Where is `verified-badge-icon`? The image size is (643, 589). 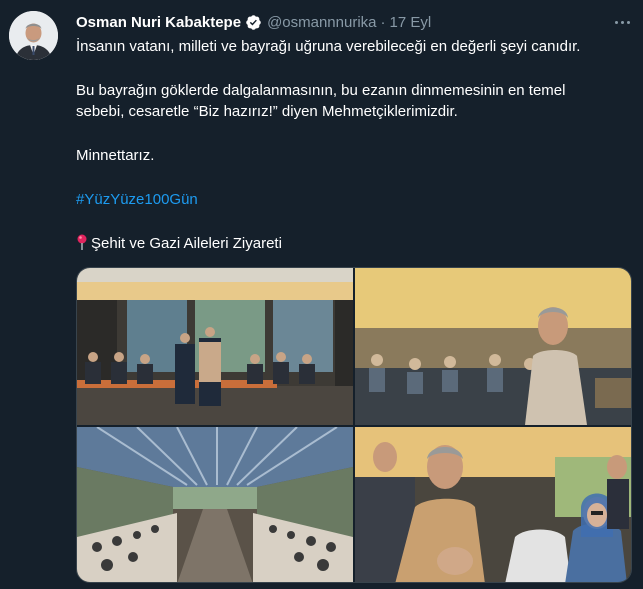
verified-badge-icon is located at coordinates (253, 22).